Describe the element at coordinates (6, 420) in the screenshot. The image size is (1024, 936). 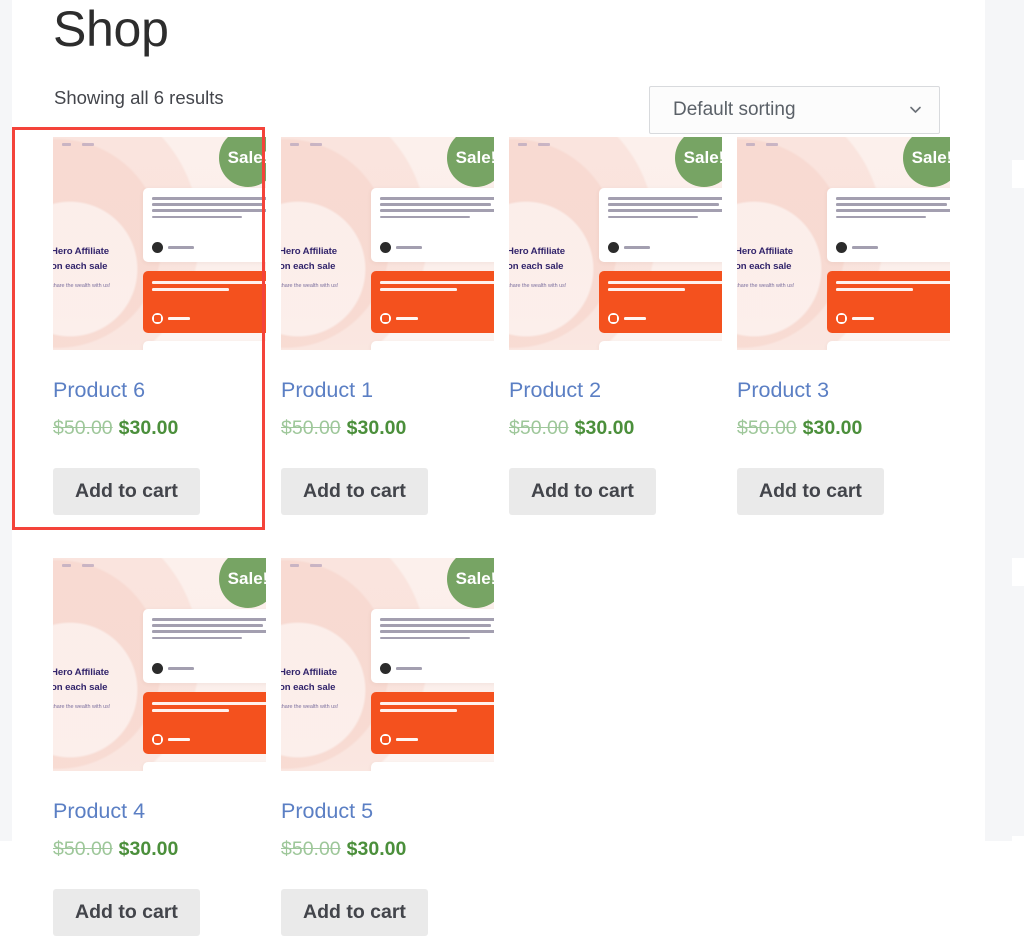
I see `left-gutter` at that location.